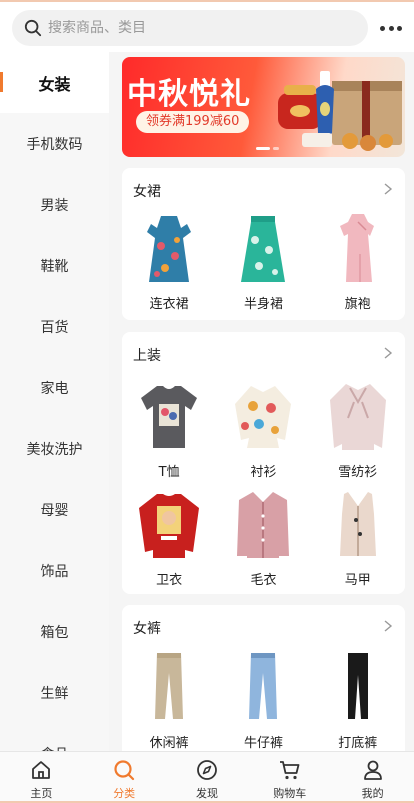 The width and height of the screenshot is (414, 803). I want to click on sidebar-item-fresh: 生鲜, so click(54, 692).